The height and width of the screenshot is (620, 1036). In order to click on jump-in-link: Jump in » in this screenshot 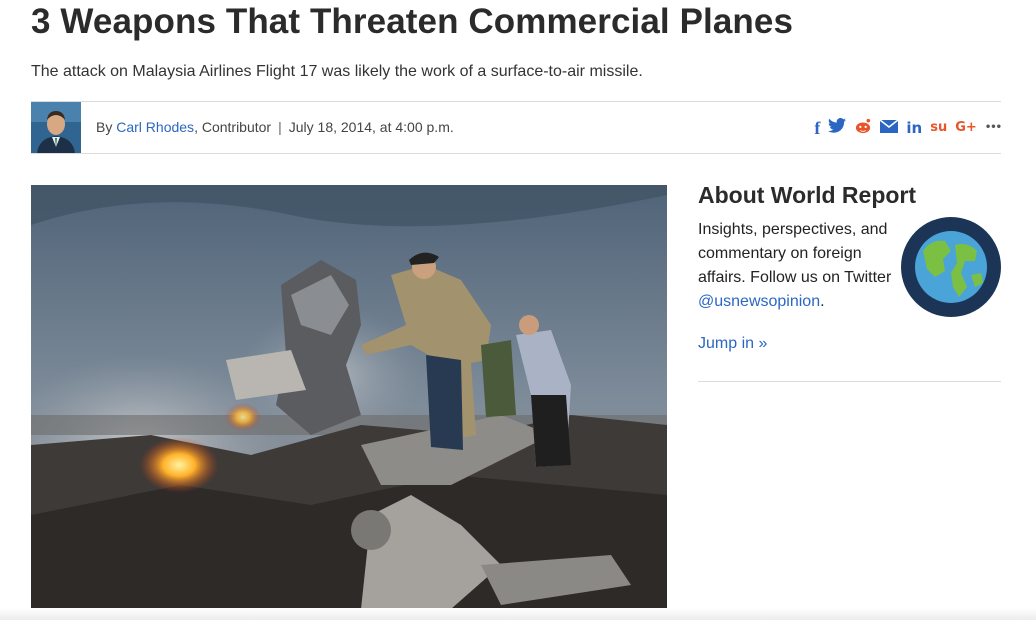, I will do `click(732, 344)`.